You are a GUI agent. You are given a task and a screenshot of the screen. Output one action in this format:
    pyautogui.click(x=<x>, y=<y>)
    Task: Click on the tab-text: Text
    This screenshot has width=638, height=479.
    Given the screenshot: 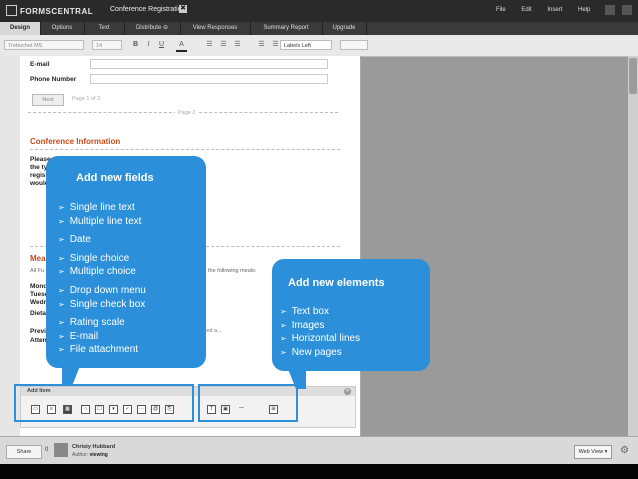 What is the action you would take?
    pyautogui.click(x=104, y=28)
    